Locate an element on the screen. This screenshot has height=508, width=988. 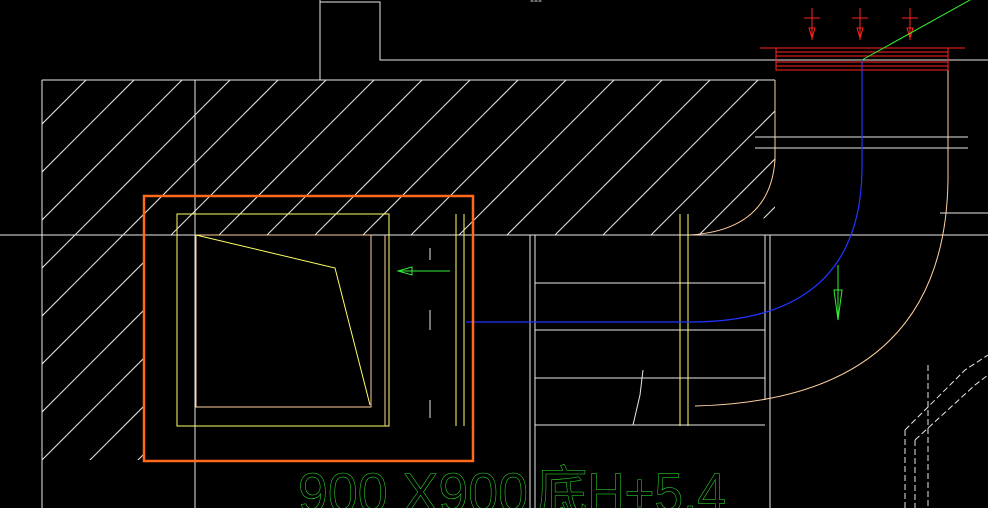
top-text: --- is located at coordinates (536, 3).